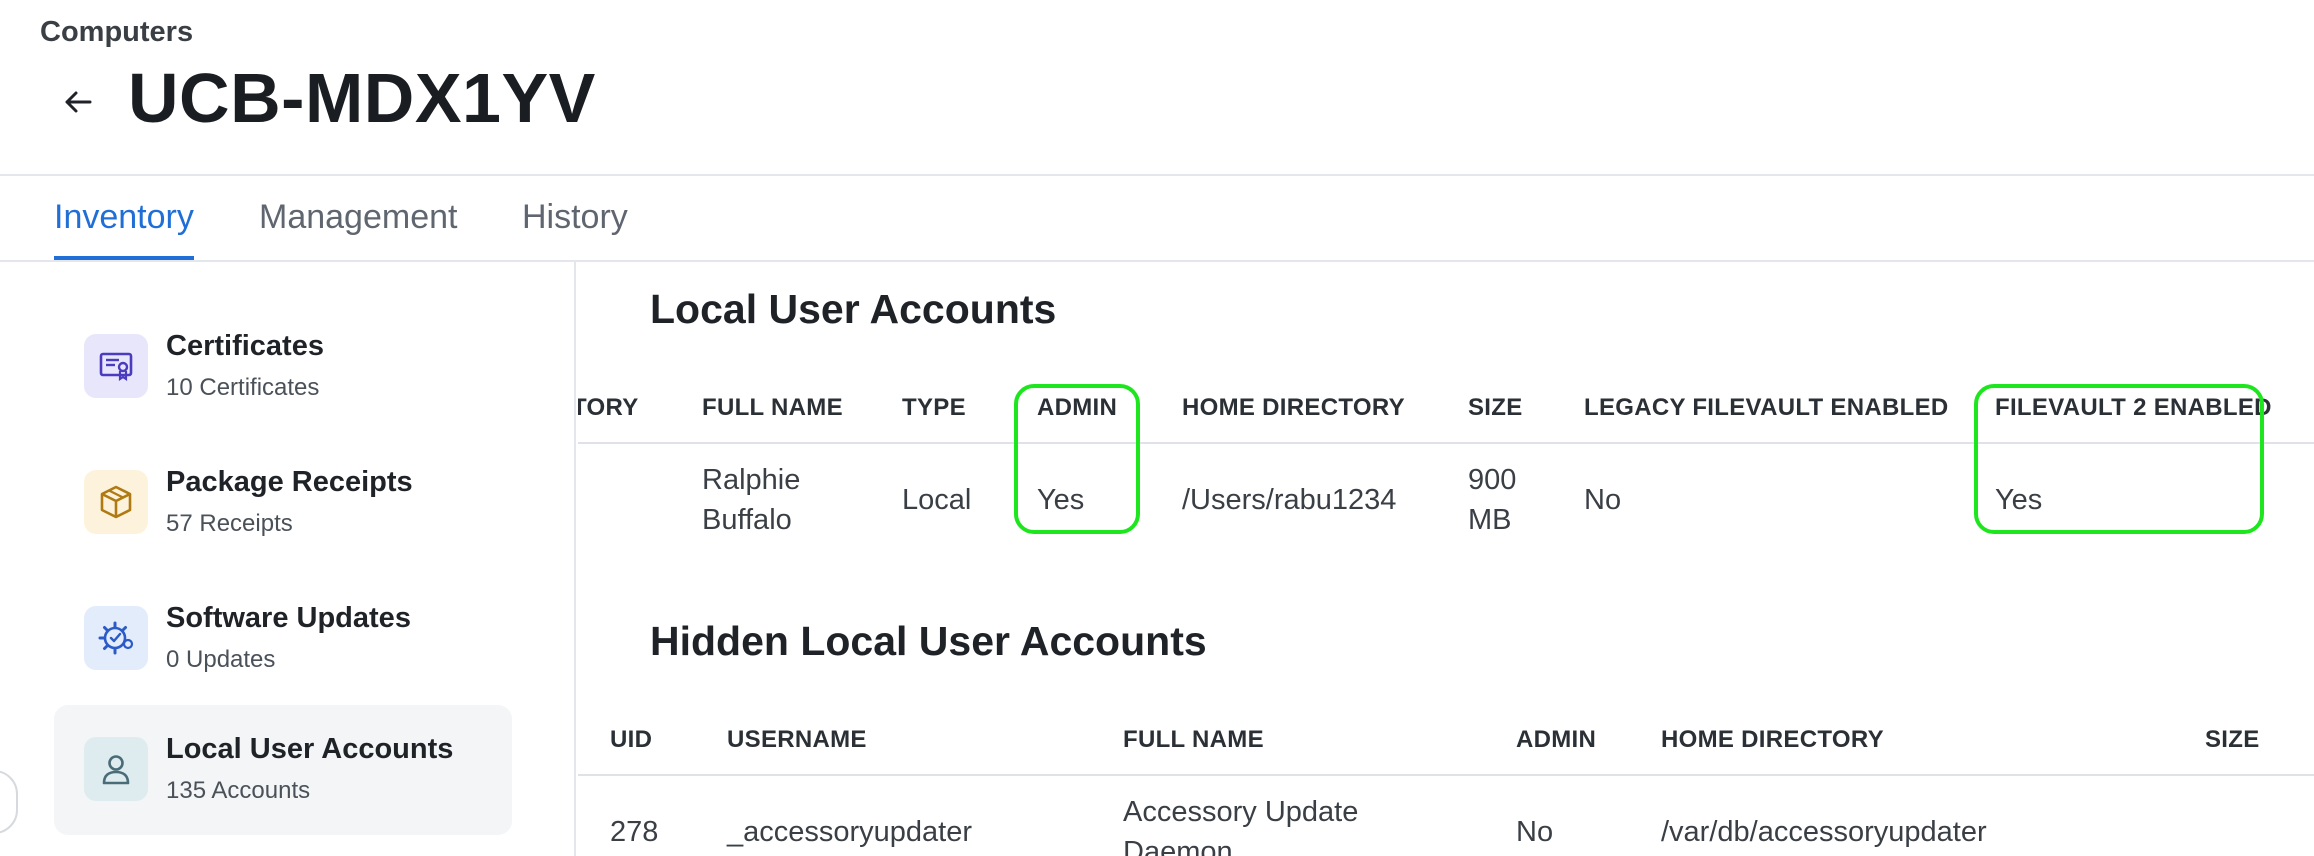 This screenshot has width=2314, height=856. What do you see at coordinates (608, 408) in the screenshot?
I see `column-header: TORY` at bounding box center [608, 408].